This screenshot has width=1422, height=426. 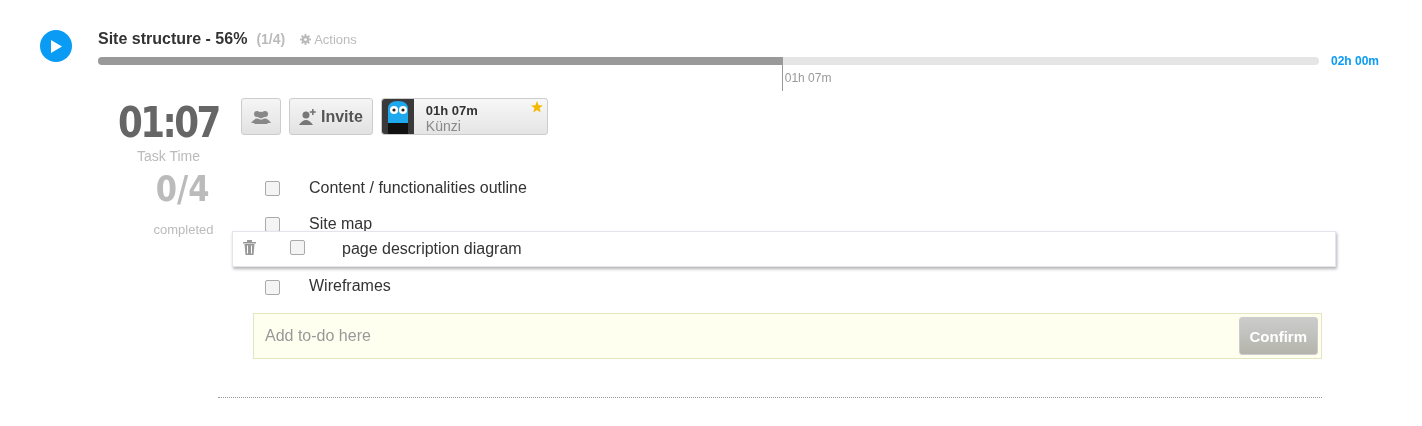 What do you see at coordinates (331, 116) in the screenshot?
I see `invite-button: Invite` at bounding box center [331, 116].